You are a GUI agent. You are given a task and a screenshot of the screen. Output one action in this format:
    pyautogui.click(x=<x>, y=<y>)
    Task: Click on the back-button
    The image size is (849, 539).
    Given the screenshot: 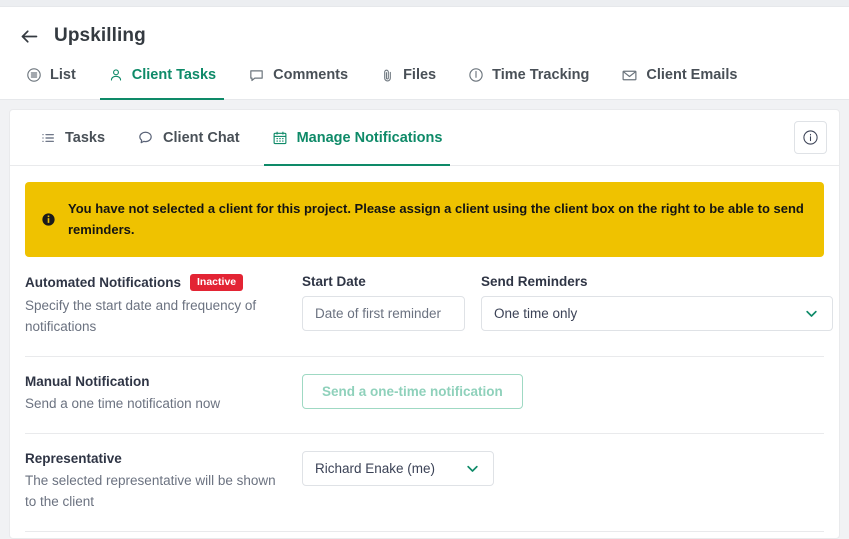 What is the action you would take?
    pyautogui.click(x=29, y=36)
    